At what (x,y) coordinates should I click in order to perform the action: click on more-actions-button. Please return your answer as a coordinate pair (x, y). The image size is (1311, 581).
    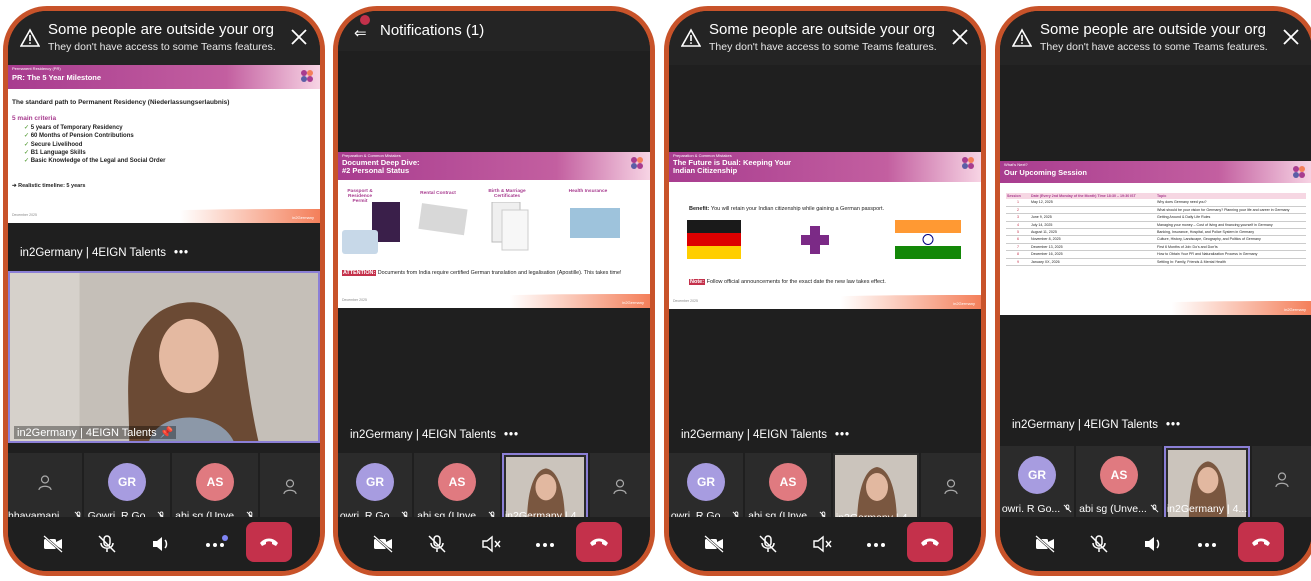
    Looking at the image, I should click on (216, 544).